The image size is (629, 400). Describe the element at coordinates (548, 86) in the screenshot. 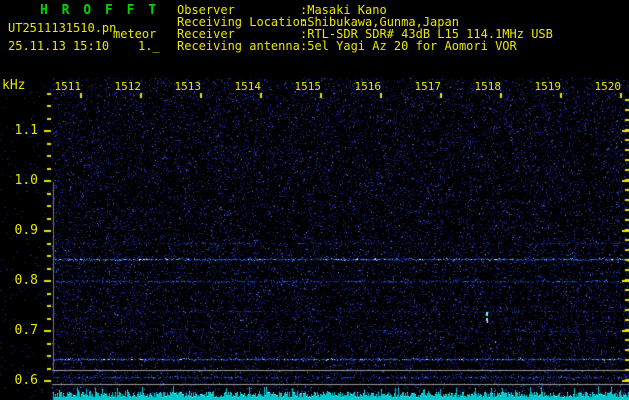

I see `x-tick-label-1519: 1519` at that location.